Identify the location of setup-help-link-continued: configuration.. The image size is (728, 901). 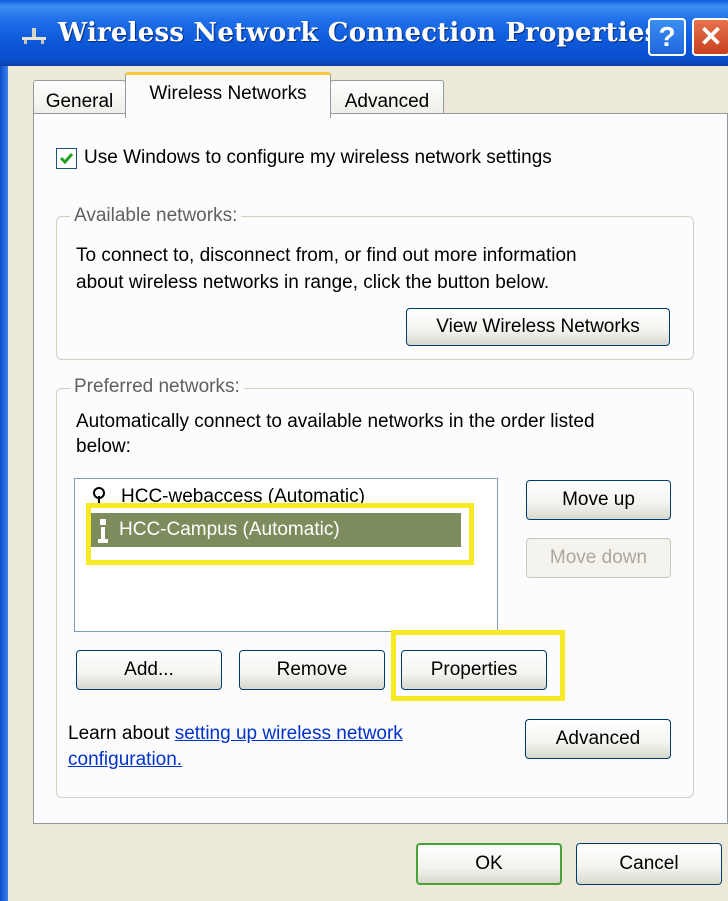
(125, 759).